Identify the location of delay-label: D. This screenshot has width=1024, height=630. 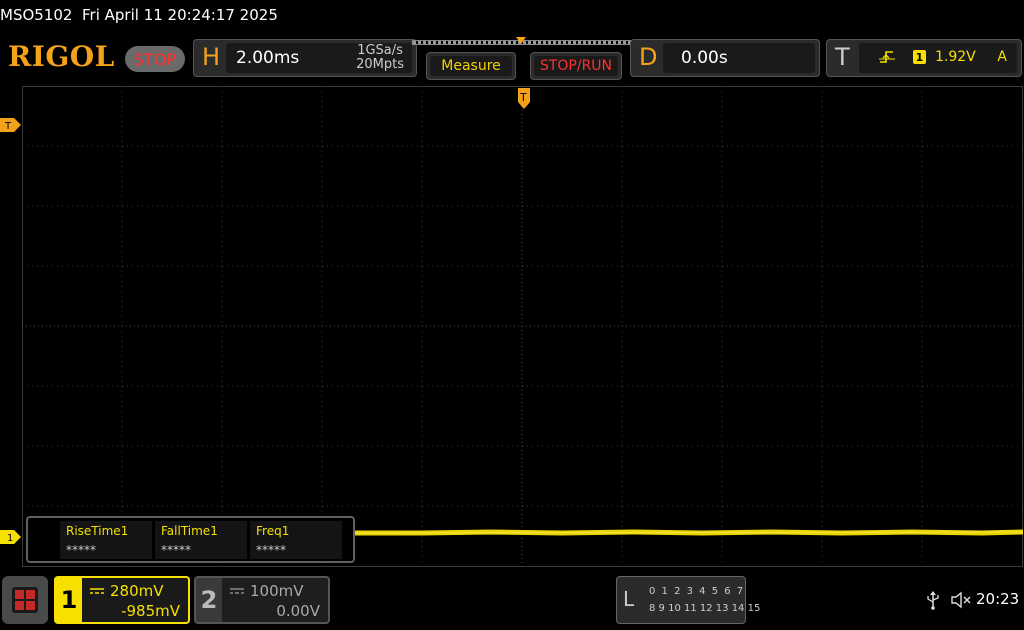
(648, 57).